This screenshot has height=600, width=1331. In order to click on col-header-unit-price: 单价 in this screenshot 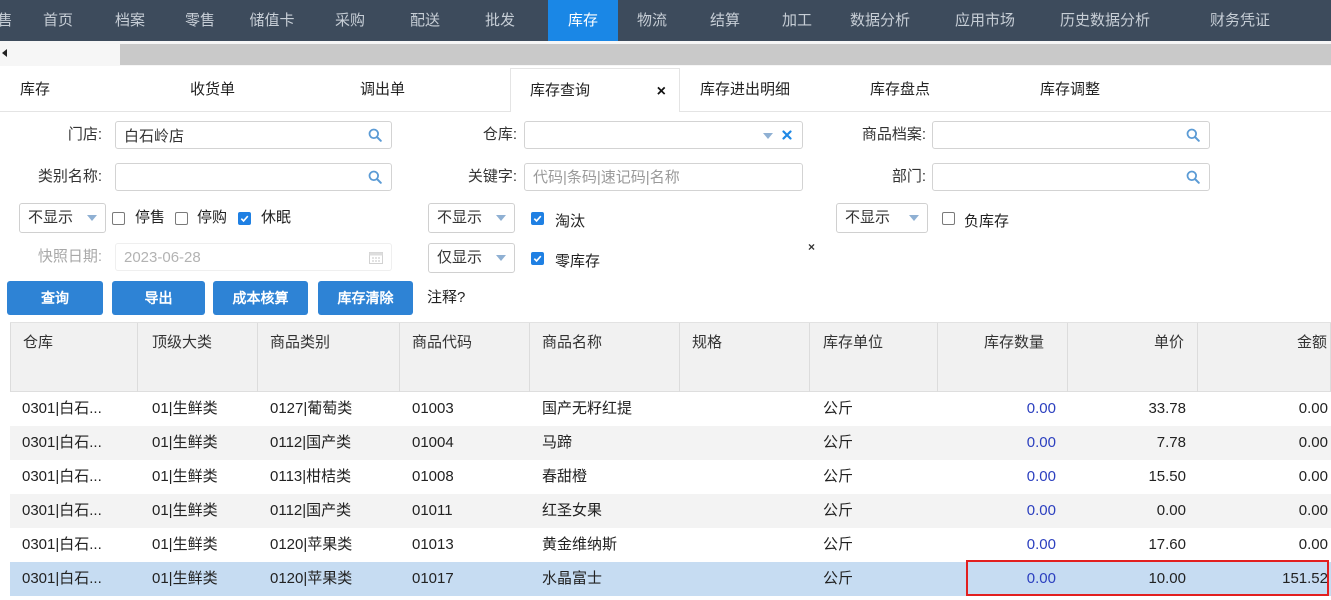, I will do `click(1133, 357)`.